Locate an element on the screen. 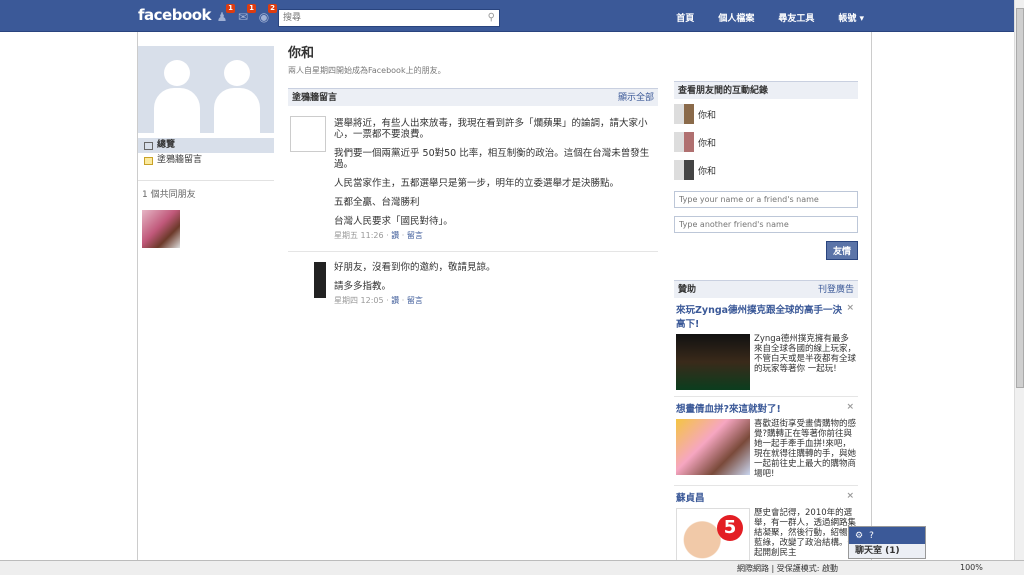 The width and height of the screenshot is (1024, 575). post-timestamp: 星期五 11:26 is located at coordinates (359, 235).